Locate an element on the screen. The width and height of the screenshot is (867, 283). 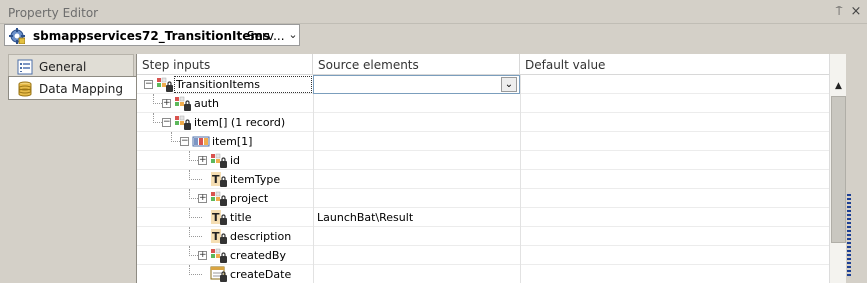
tree-row: − item[1] is located at coordinates (483, 141).